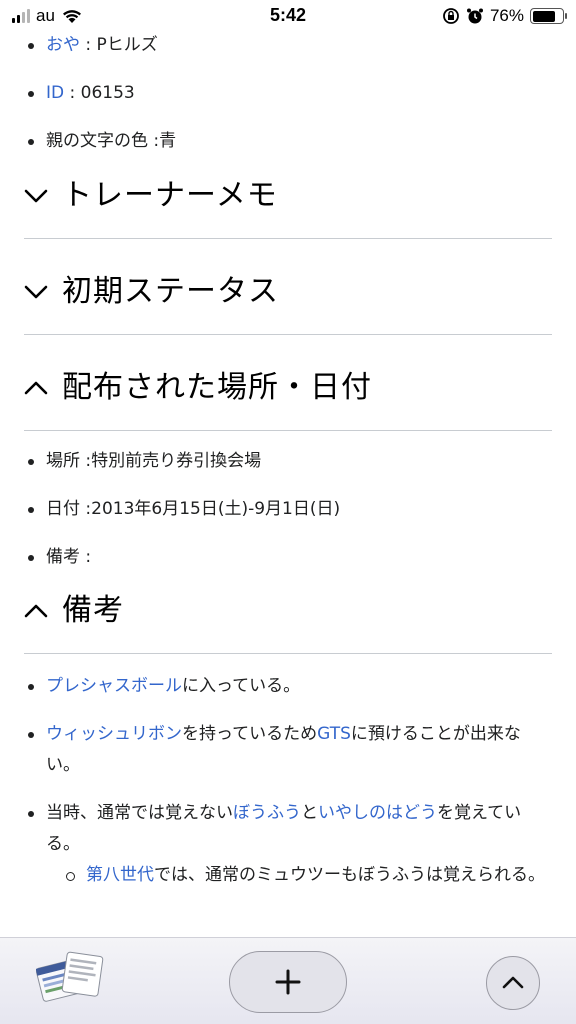 The width and height of the screenshot is (576, 1024). Describe the element at coordinates (170, 195) in the screenshot. I see `section-title: トレーナーメモ` at that location.